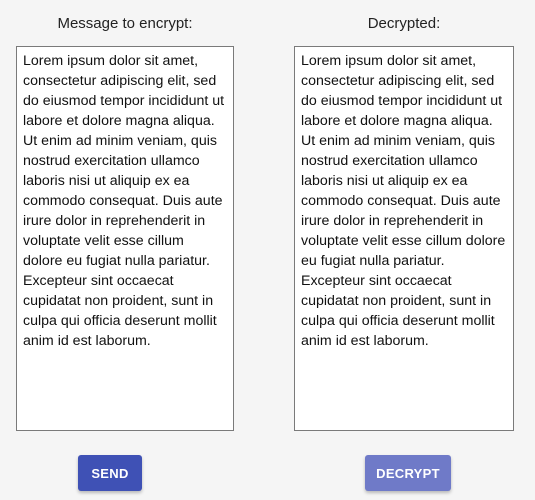 The width and height of the screenshot is (535, 500). What do you see at coordinates (125, 23) in the screenshot?
I see `encrypt-panel-title: Message to encrypt:` at bounding box center [125, 23].